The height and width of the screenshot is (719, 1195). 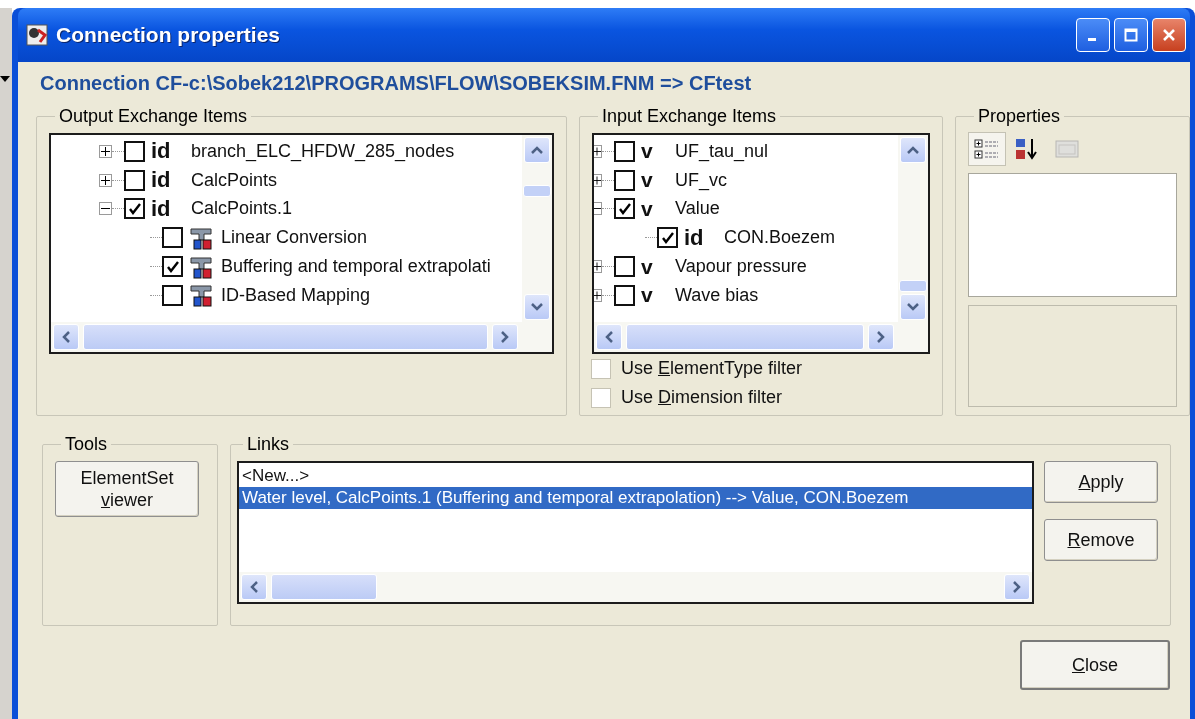 What do you see at coordinates (234, 180) in the screenshot?
I see `tree-item: CalcPoints` at bounding box center [234, 180].